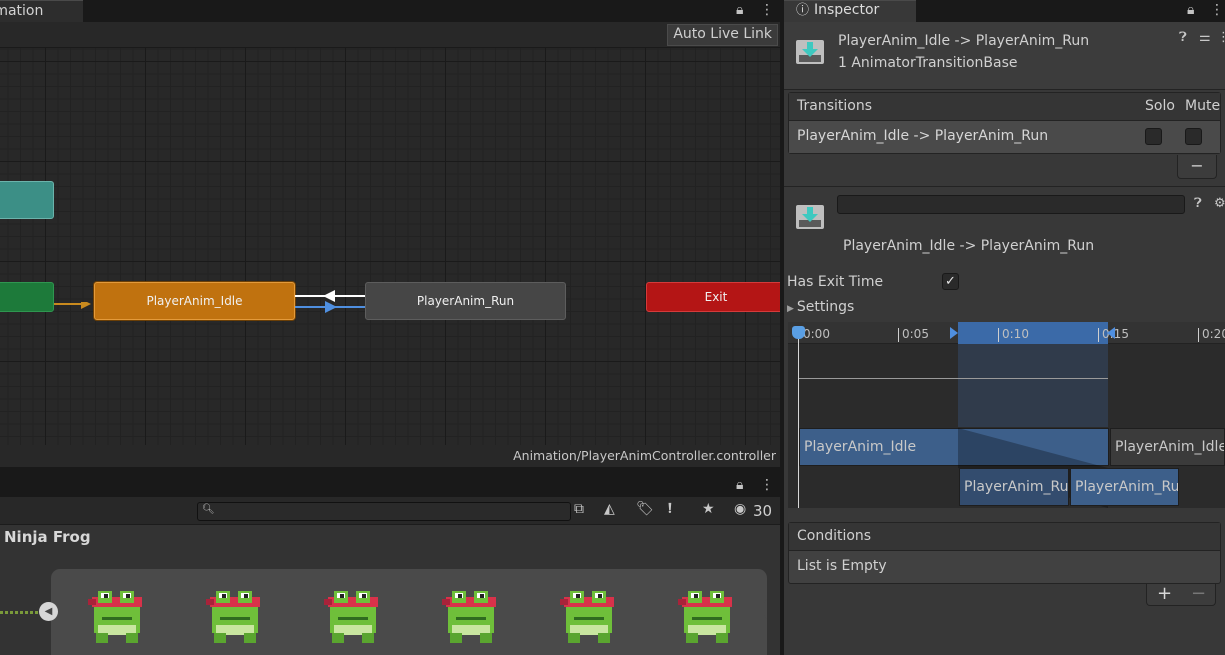  What do you see at coordinates (798, 419) in the screenshot?
I see `playhead` at bounding box center [798, 419].